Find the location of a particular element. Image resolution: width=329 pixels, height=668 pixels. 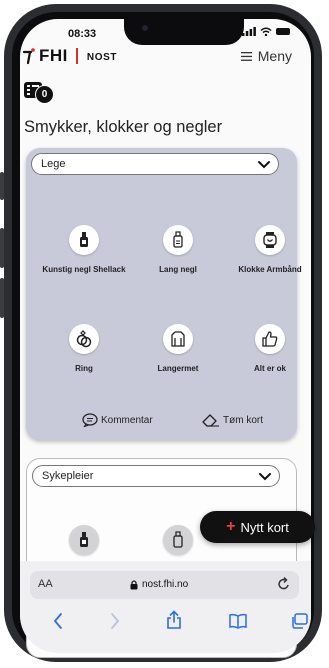

clear-card-label: Tøm kort is located at coordinates (243, 420).